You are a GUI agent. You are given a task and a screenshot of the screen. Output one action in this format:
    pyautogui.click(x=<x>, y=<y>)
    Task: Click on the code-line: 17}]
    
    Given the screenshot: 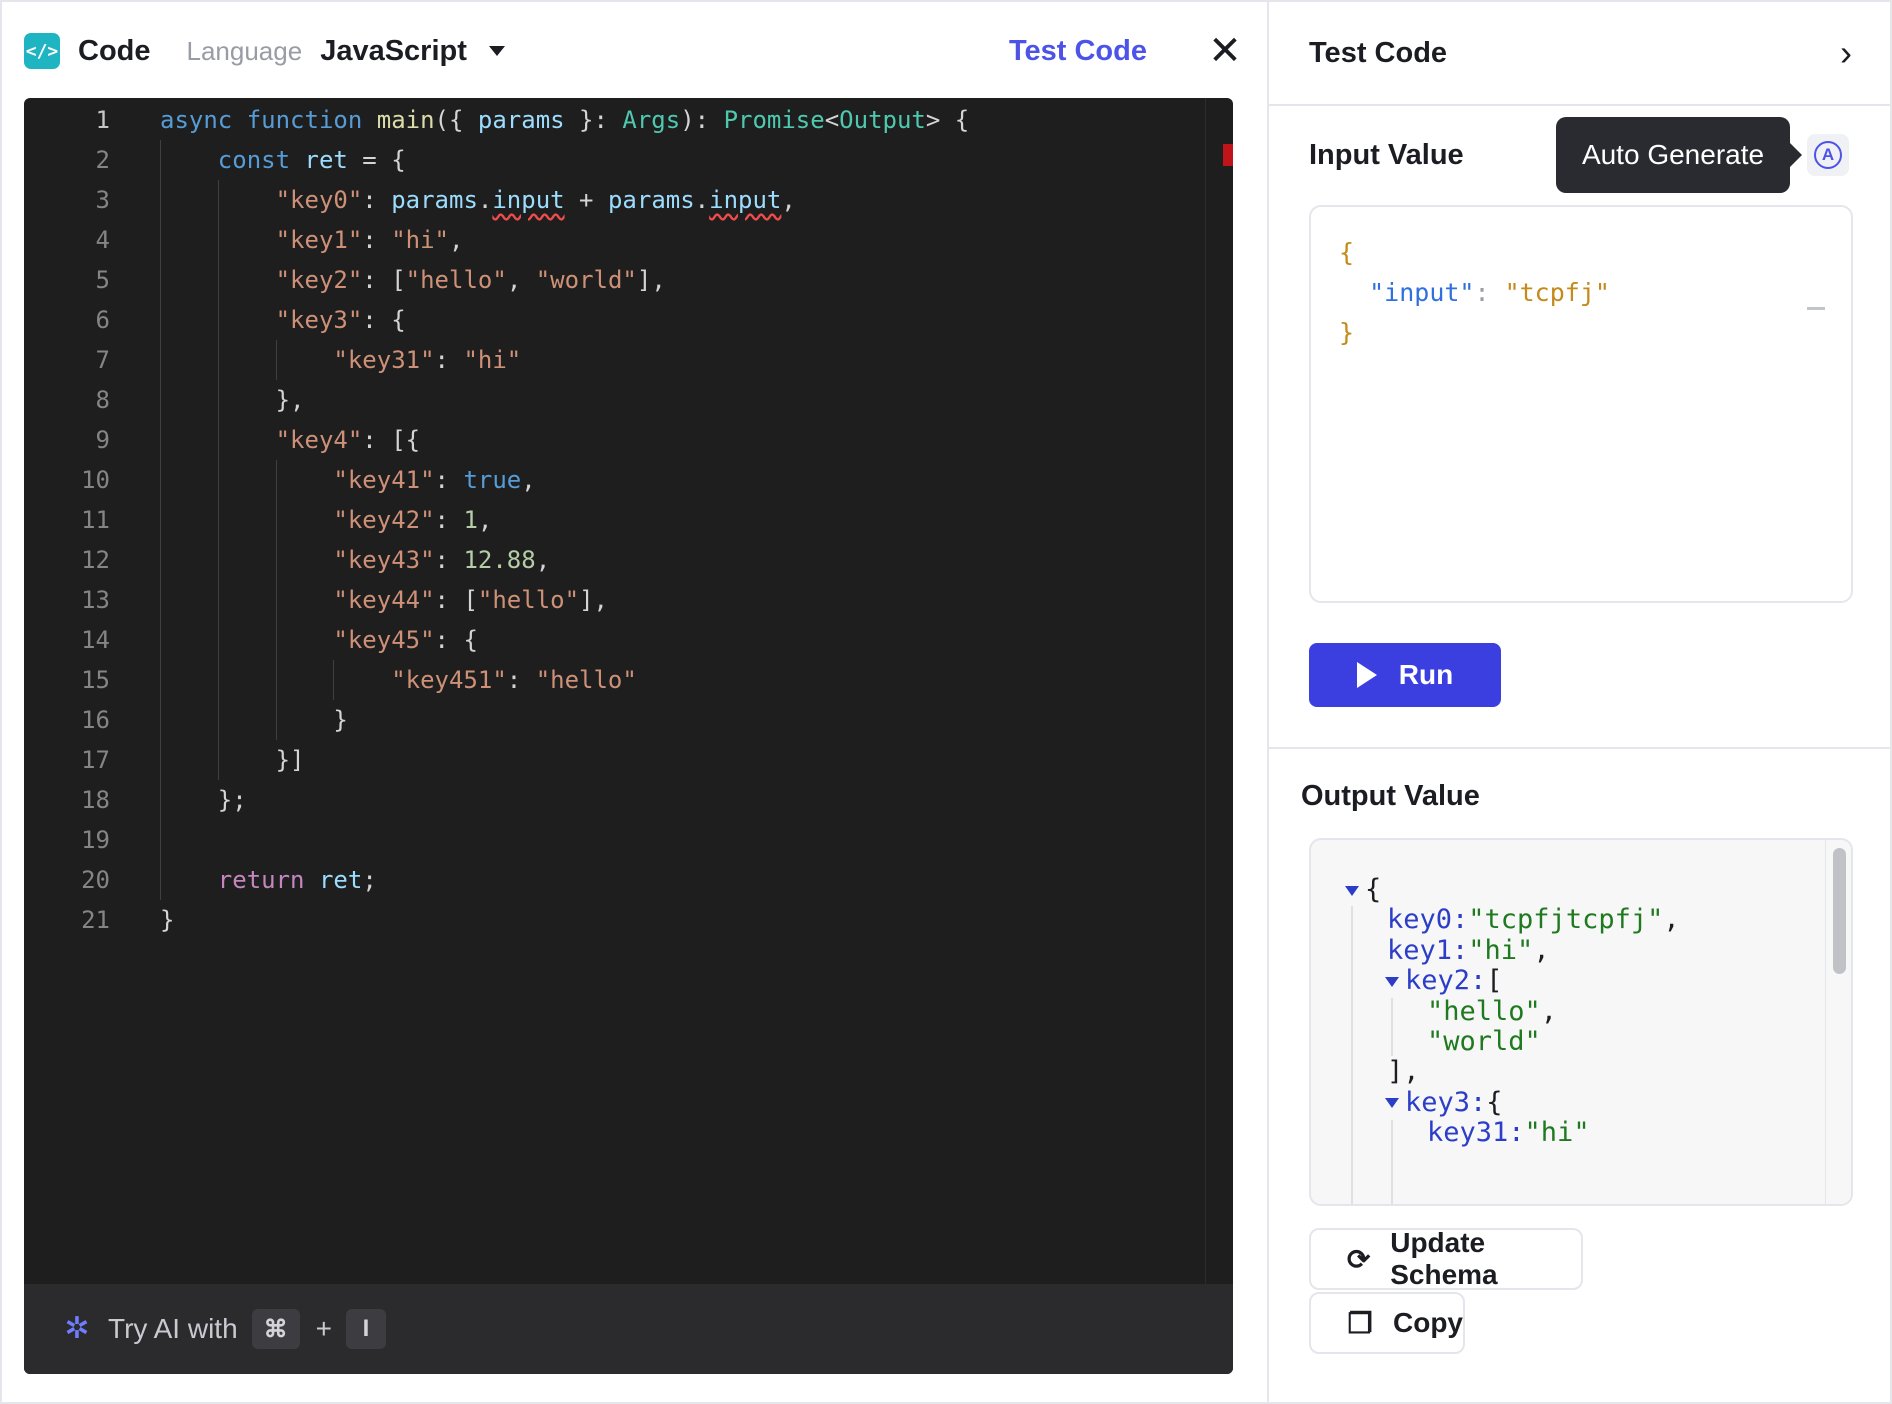 What is the action you would take?
    pyautogui.click(x=614, y=760)
    